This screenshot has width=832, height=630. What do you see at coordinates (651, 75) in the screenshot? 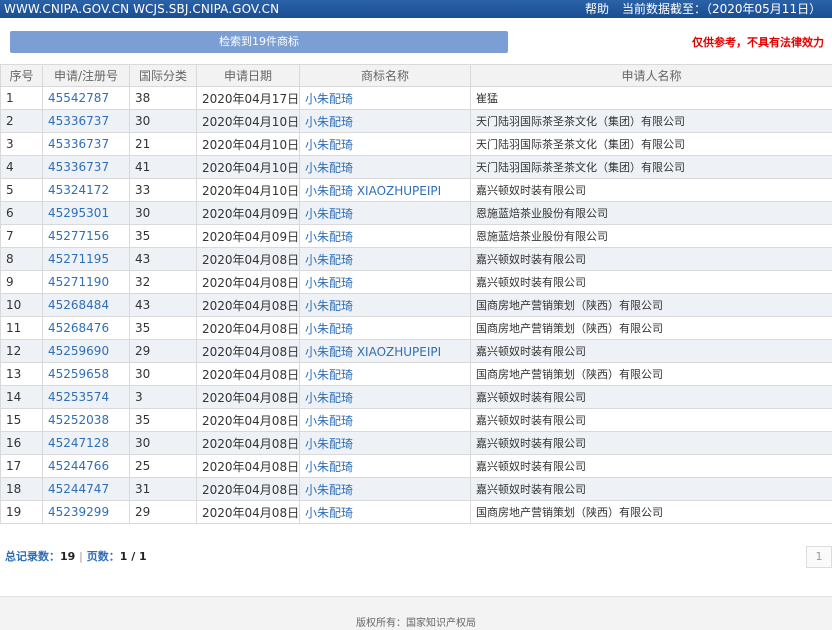
I see `col-header-applicant: 申请人名称` at bounding box center [651, 75].